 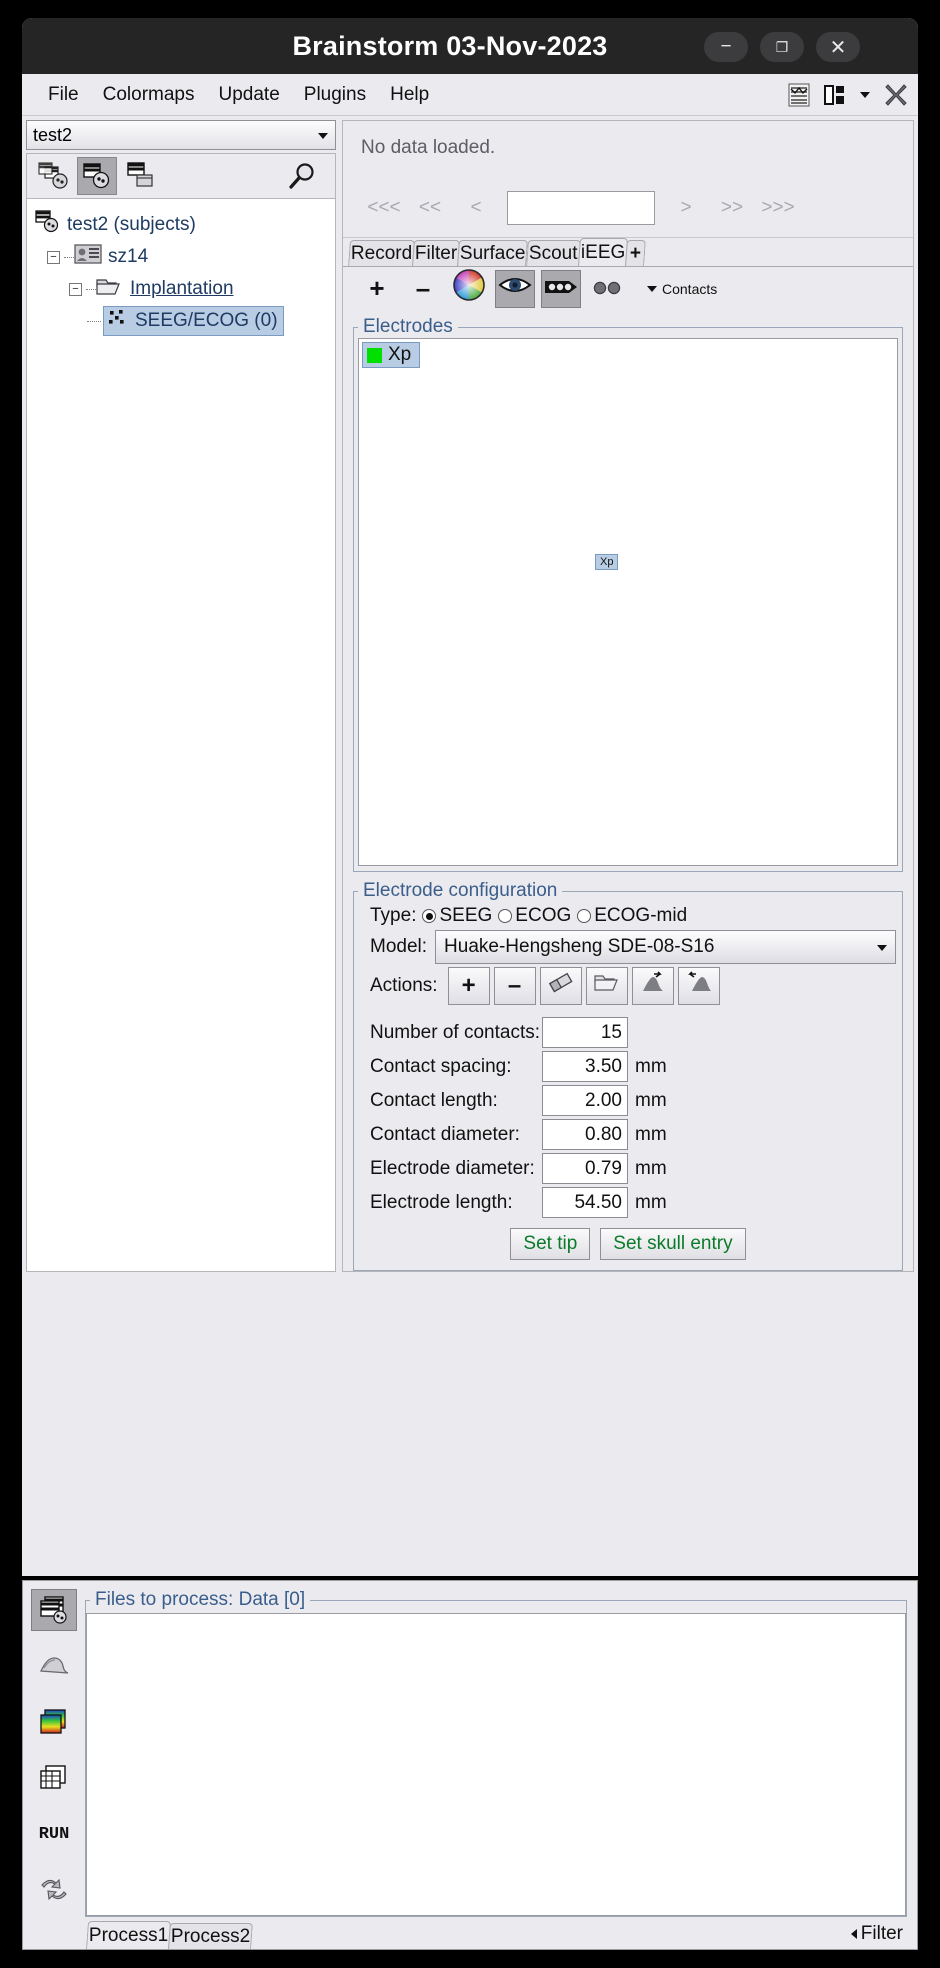 What do you see at coordinates (54, 1890) in the screenshot?
I see `pipeline-icon` at bounding box center [54, 1890].